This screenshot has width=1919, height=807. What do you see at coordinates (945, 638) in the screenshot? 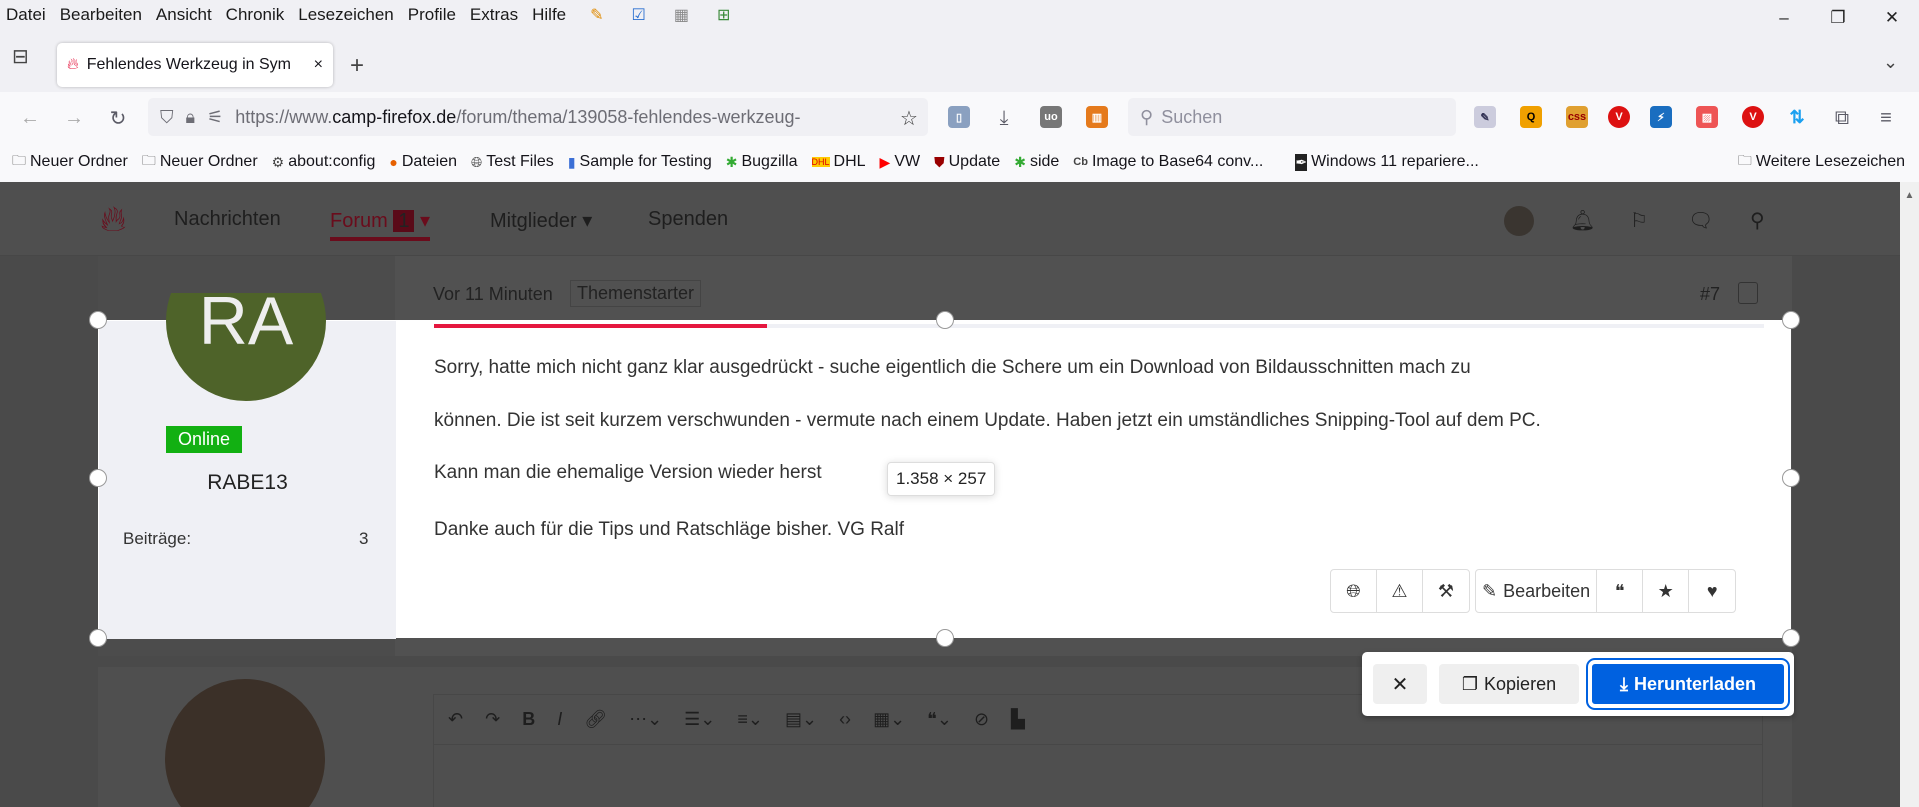
I see `resize-handle-s` at bounding box center [945, 638].